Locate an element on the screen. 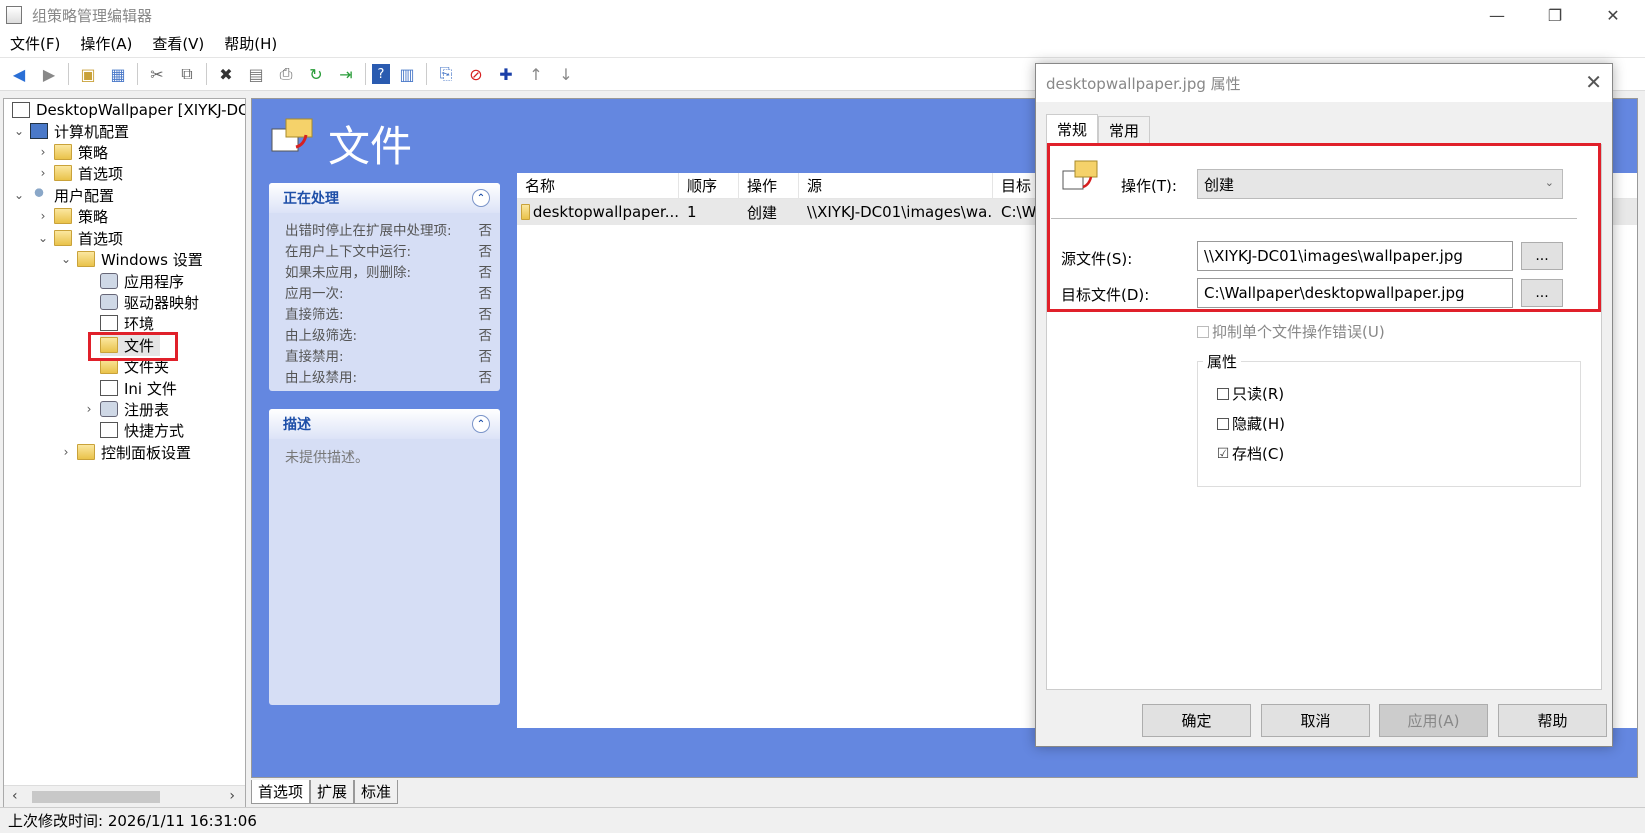 This screenshot has width=1645, height=833. checked-icon: ☑ is located at coordinates (1223, 453).